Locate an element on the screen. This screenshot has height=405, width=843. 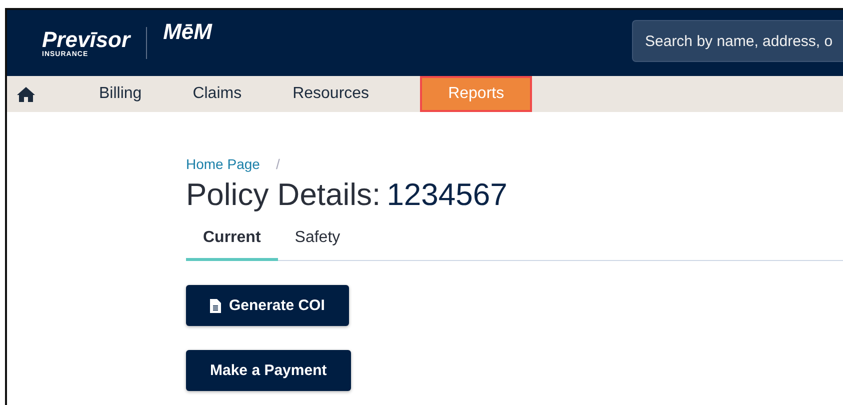
generate-coi-button: Generate COI is located at coordinates (267, 305).